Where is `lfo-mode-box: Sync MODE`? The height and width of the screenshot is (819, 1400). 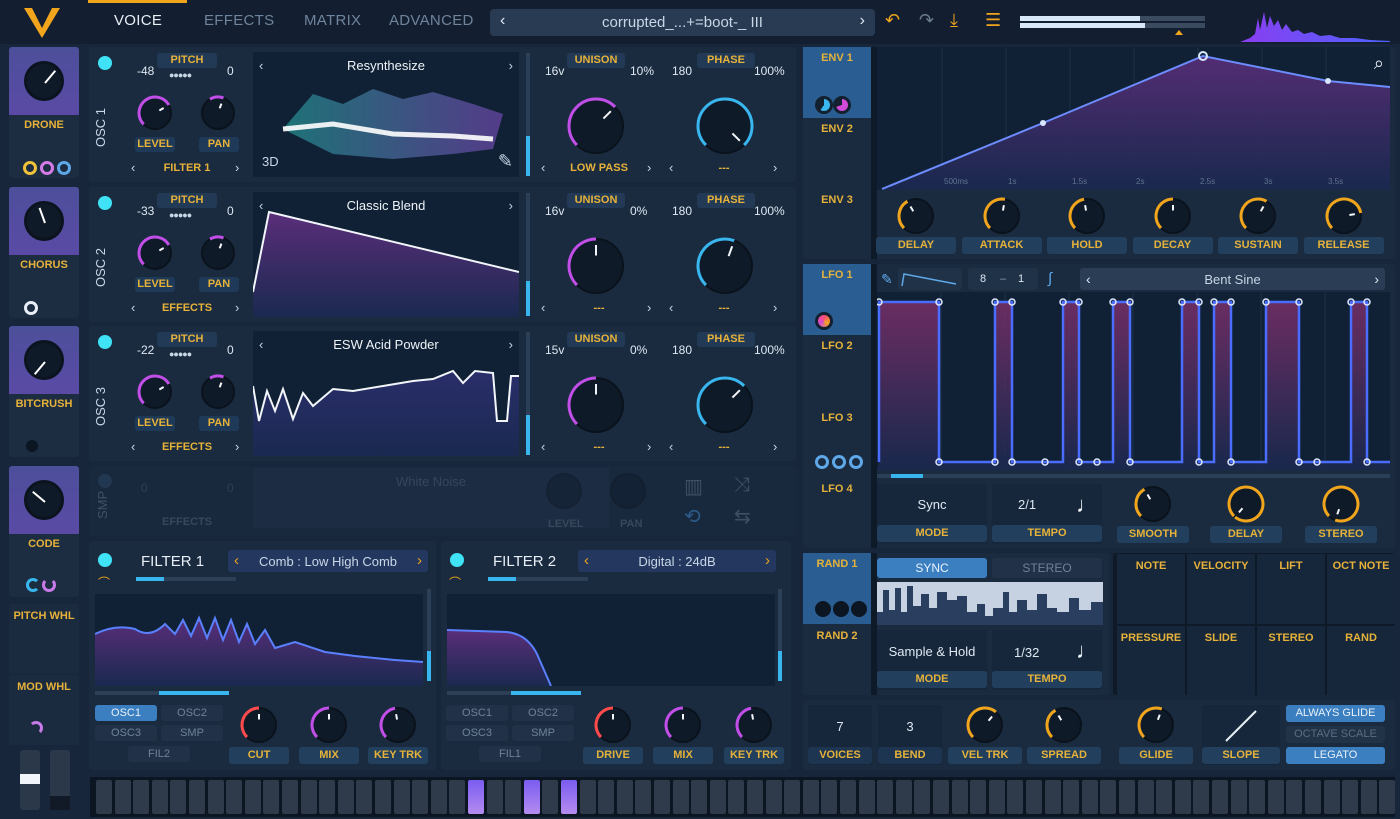
lfo-mode-box: Sync MODE is located at coordinates (932, 514).